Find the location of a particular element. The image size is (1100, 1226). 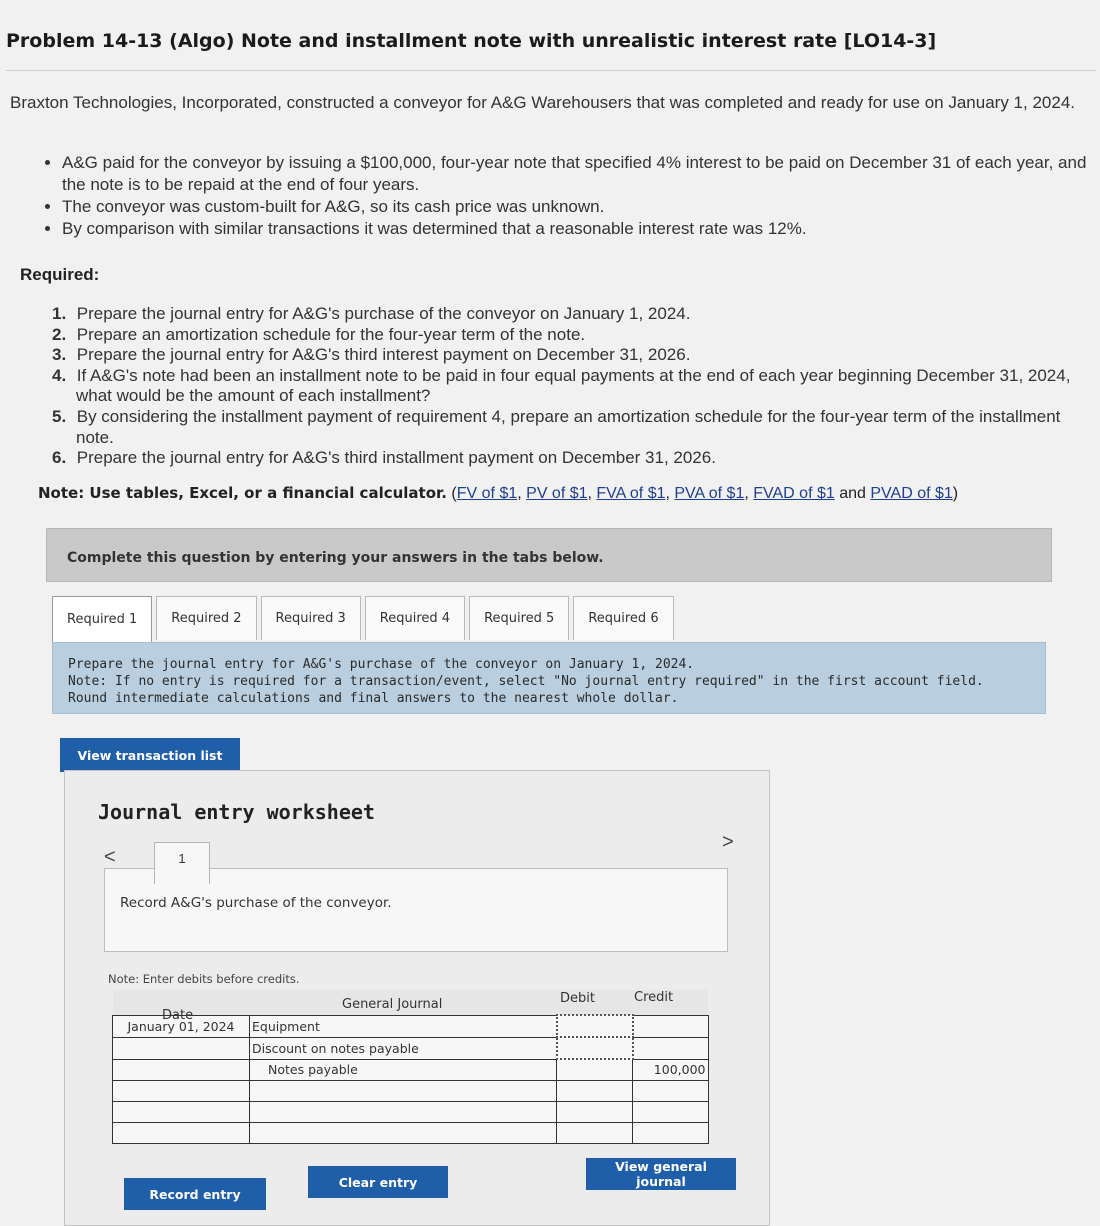

table-row: January 01, 2024 Equipment is located at coordinates (410, 1026).